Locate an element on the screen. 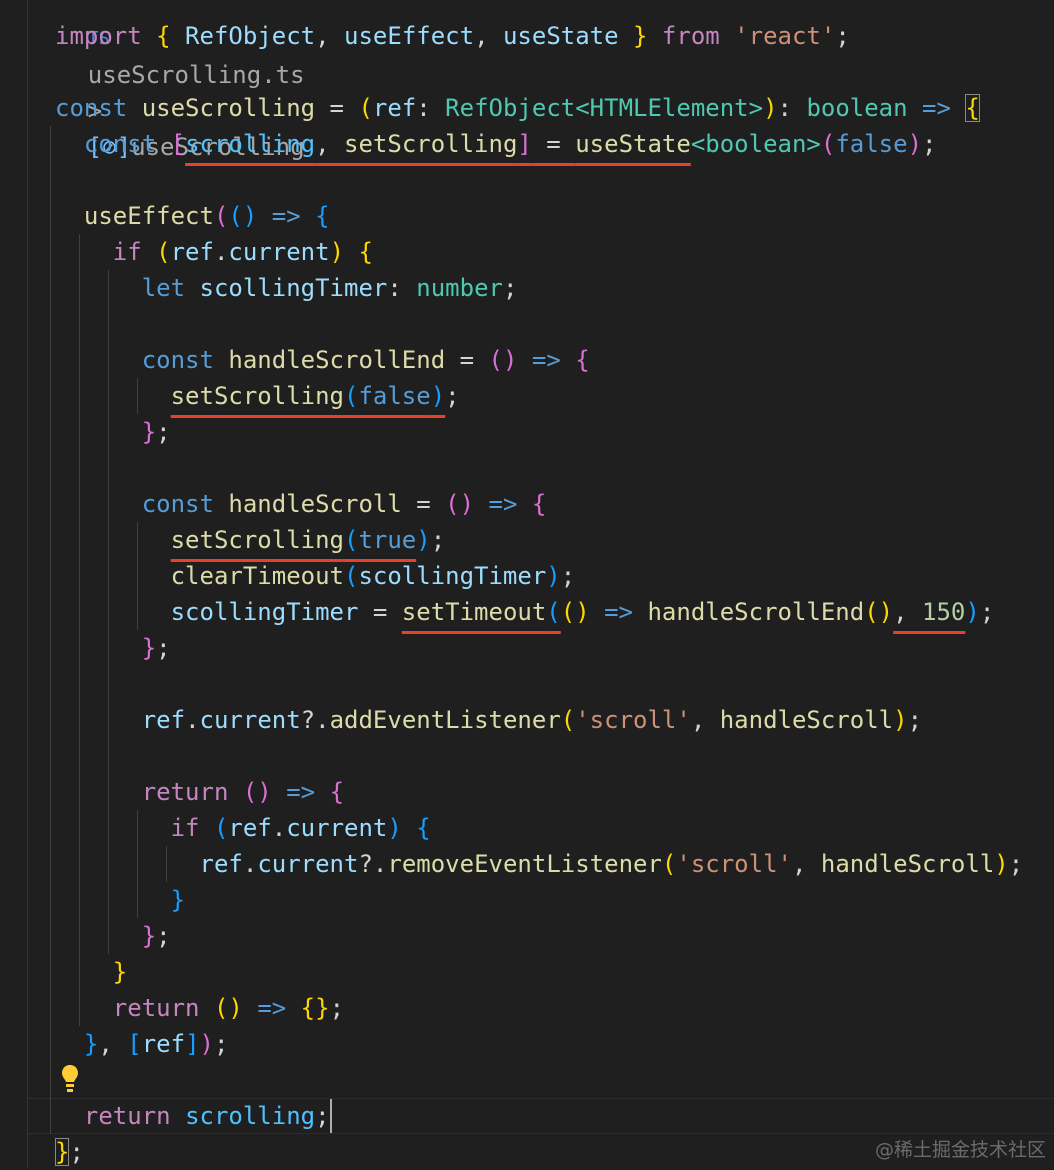 The image size is (1054, 1170). code-token: < is located at coordinates (698, 144).